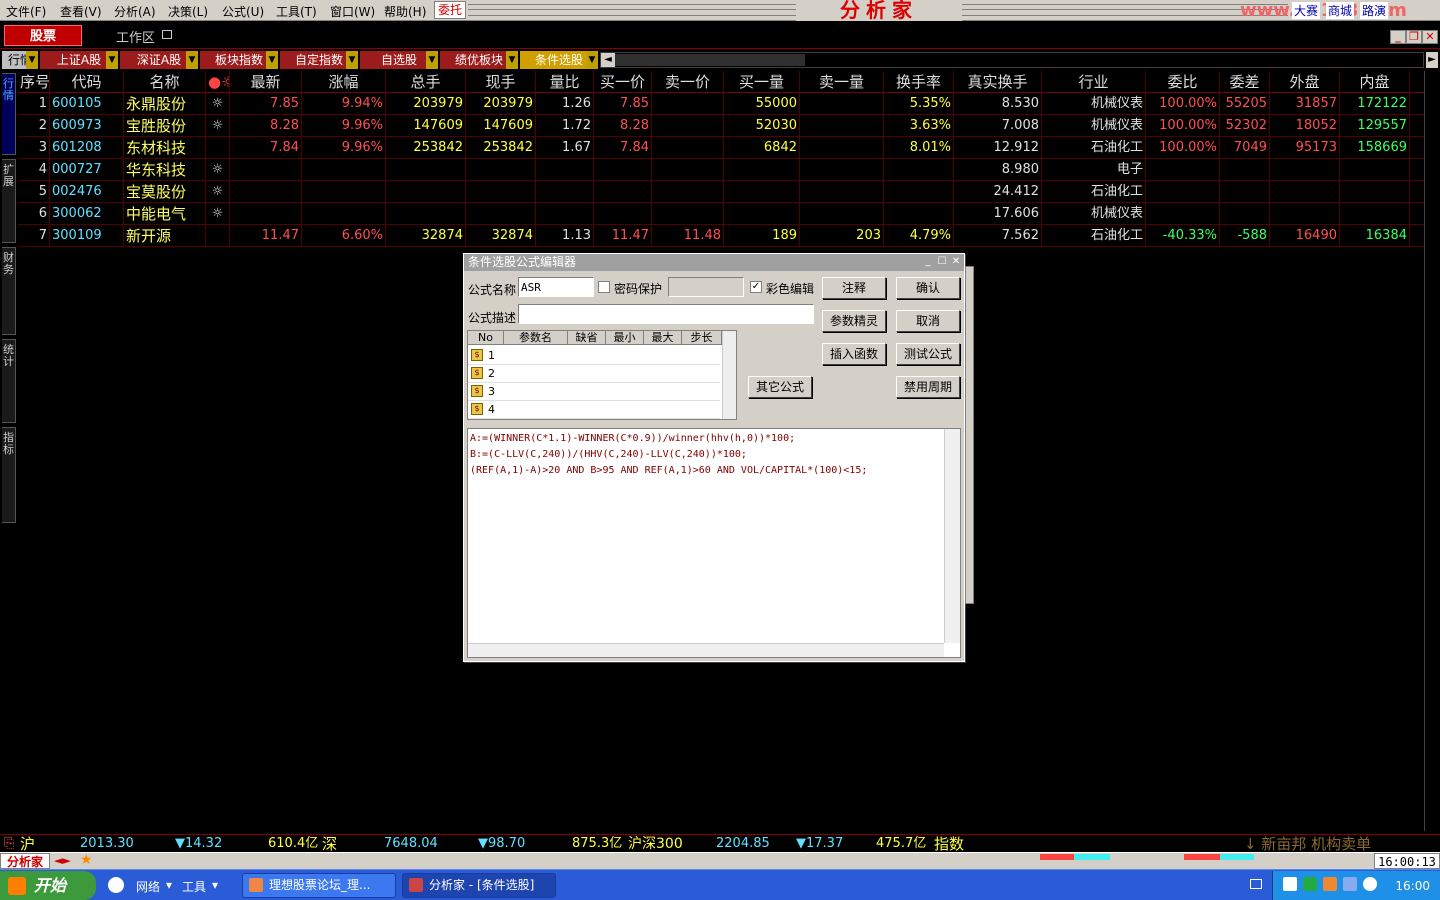 Image resolution: width=1440 pixels, height=900 pixels. I want to click on menu-help: 帮助(H), so click(405, 11).